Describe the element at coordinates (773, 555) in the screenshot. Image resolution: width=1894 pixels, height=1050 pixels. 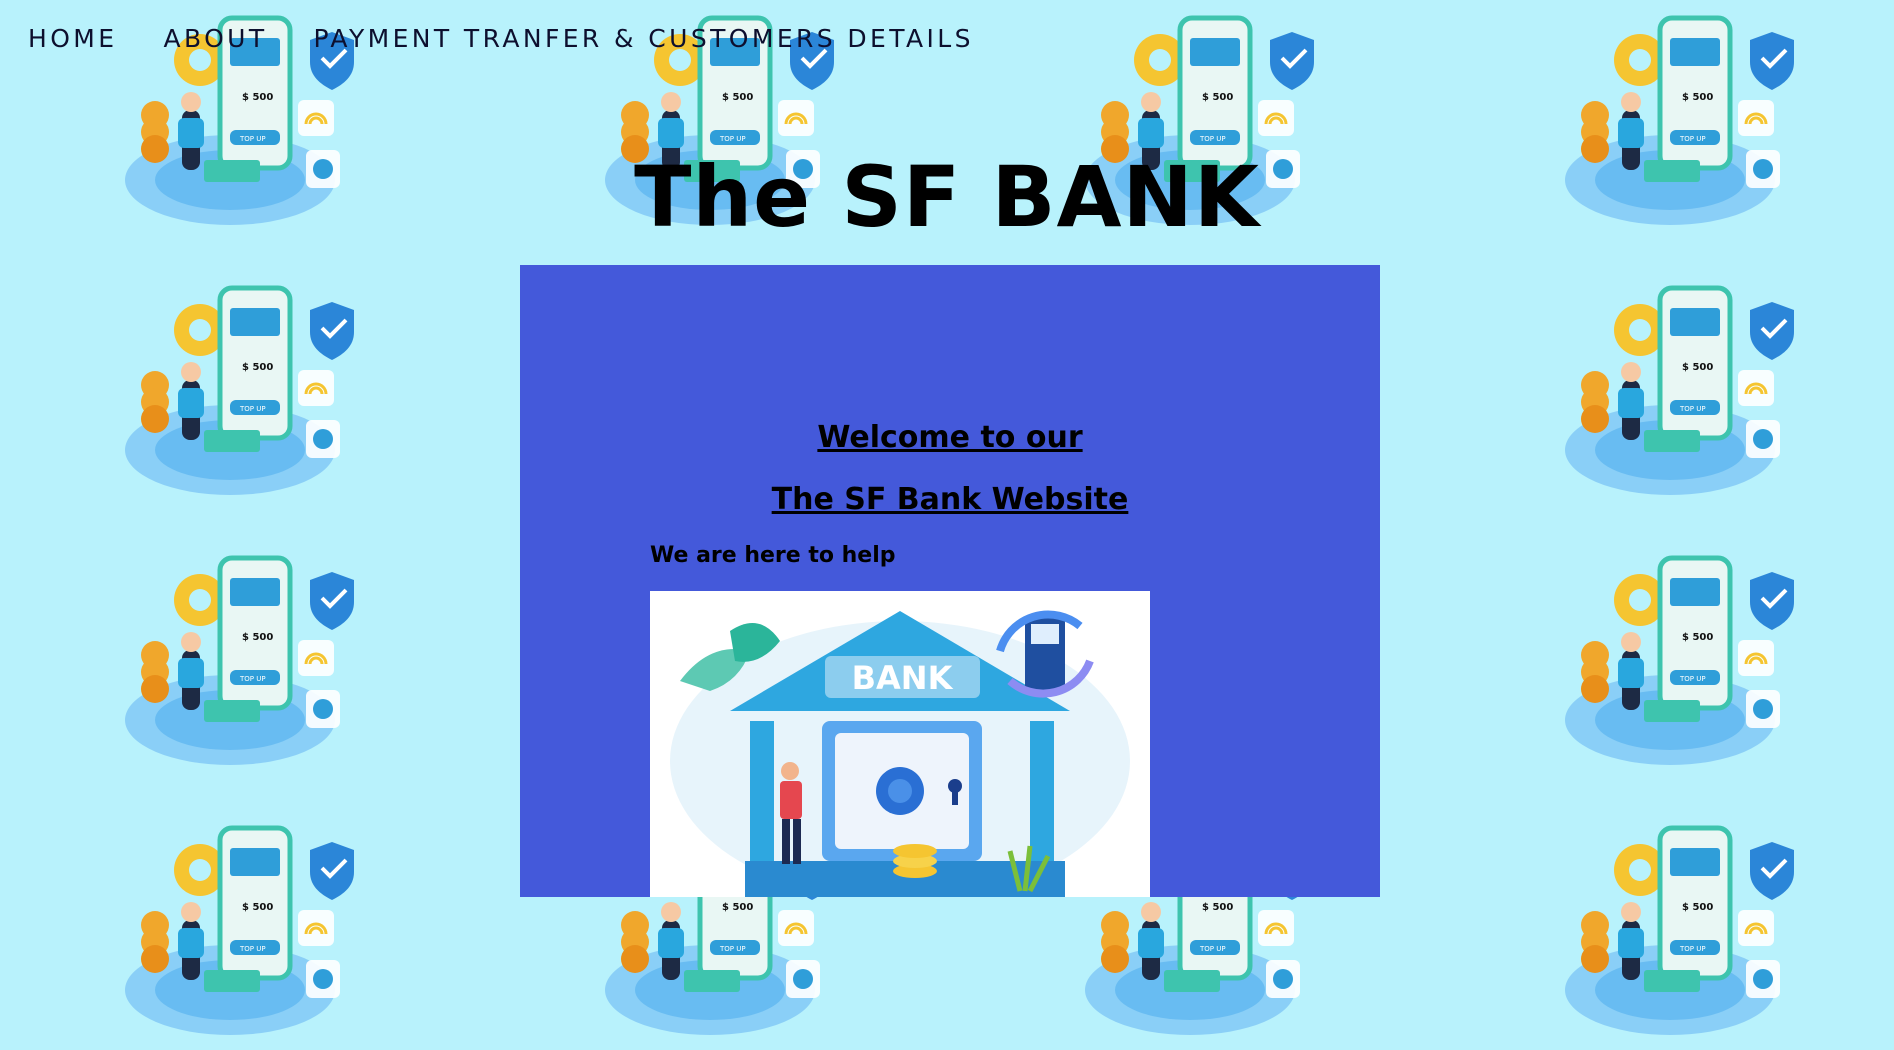
I see `help-text: We are here to help` at that location.